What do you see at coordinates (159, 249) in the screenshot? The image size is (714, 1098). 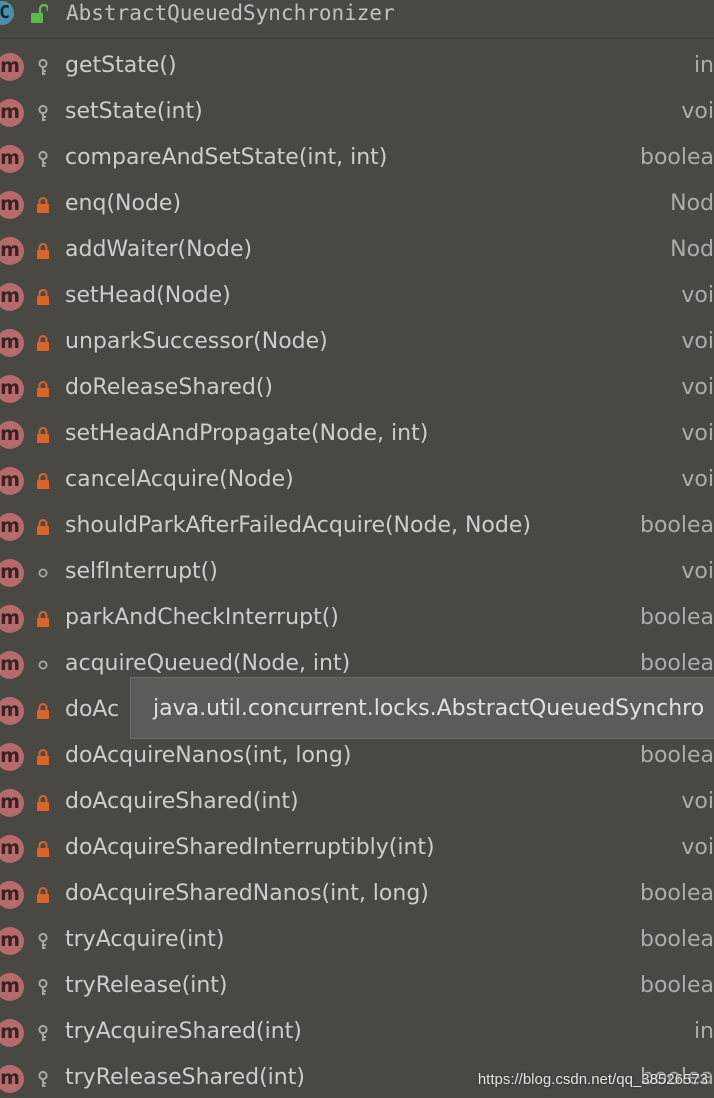 I see `method-signature: addWaiter(Node)` at bounding box center [159, 249].